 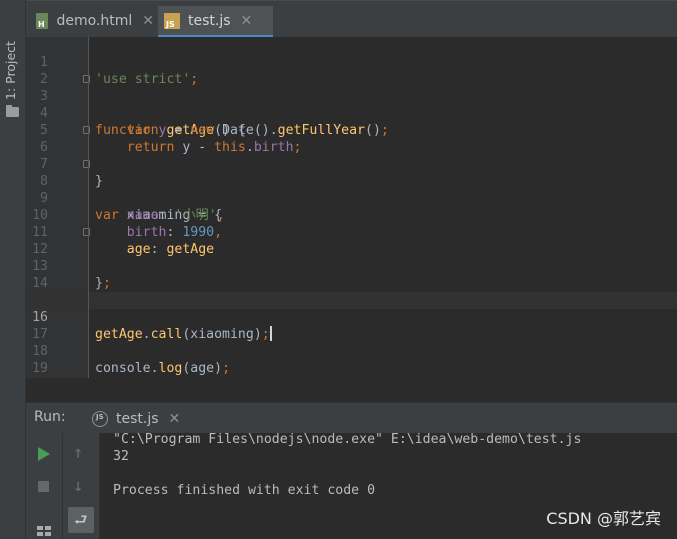 I want to click on code-line: 9 name: '小明',, so click(x=132, y=207).